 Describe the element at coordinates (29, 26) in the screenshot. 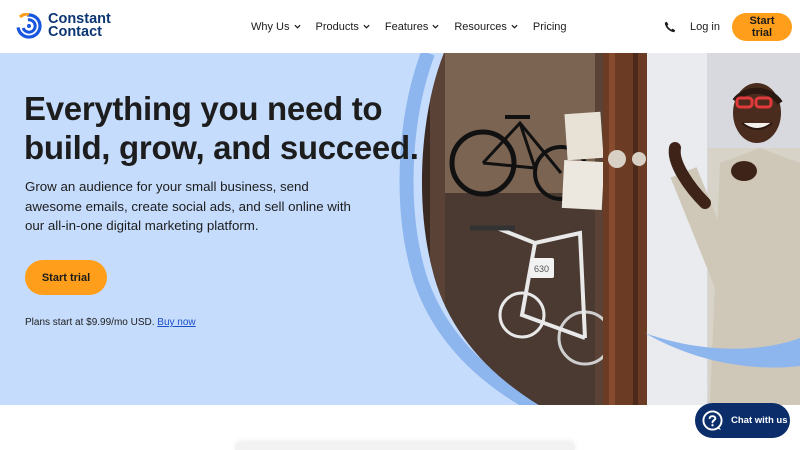

I see `logo-icon` at that location.